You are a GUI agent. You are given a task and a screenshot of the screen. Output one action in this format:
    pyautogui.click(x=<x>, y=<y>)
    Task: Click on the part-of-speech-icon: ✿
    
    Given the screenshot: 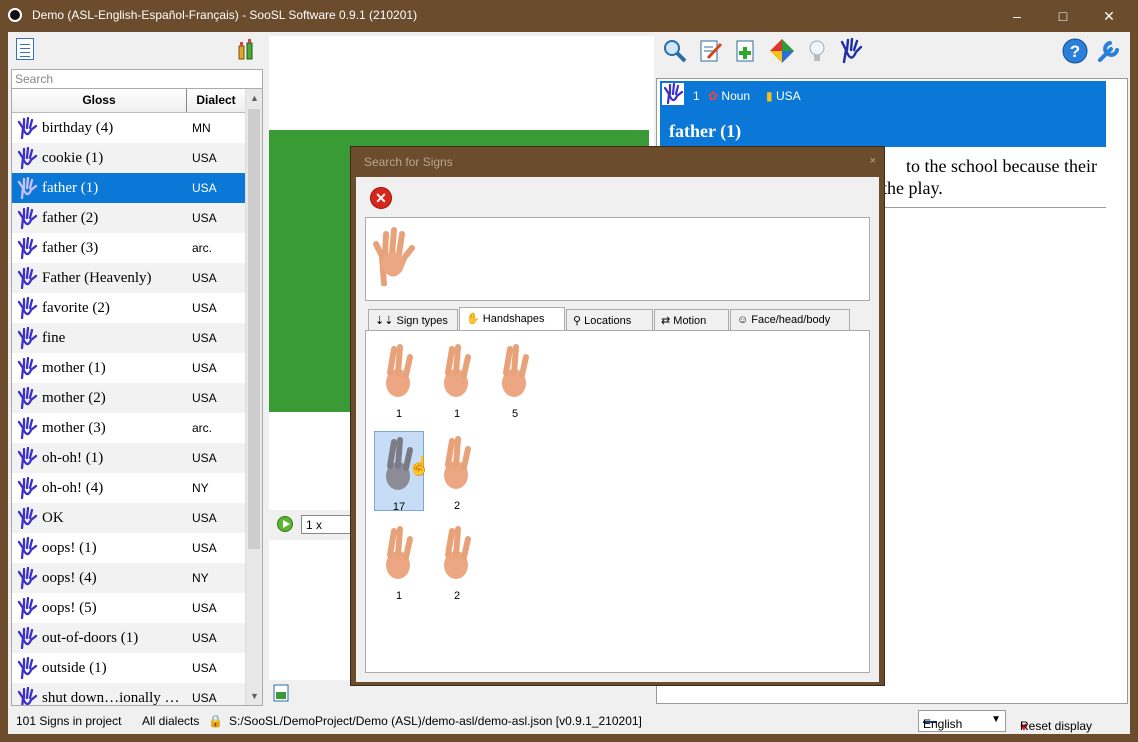 What is the action you would take?
    pyautogui.click(x=713, y=96)
    